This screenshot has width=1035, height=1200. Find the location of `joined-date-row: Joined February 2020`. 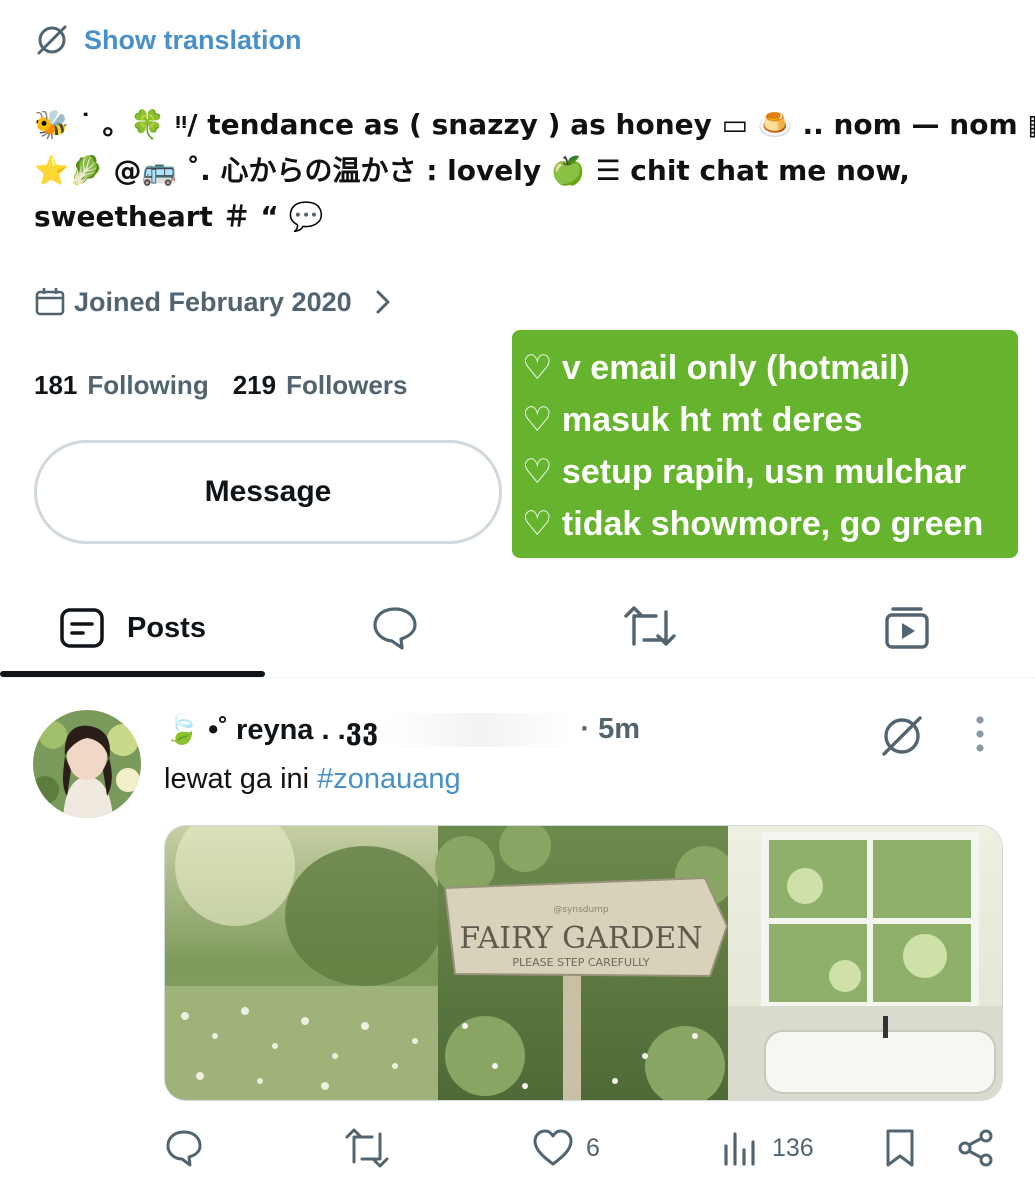

joined-date-row: Joined February 2020 is located at coordinates (213, 302).